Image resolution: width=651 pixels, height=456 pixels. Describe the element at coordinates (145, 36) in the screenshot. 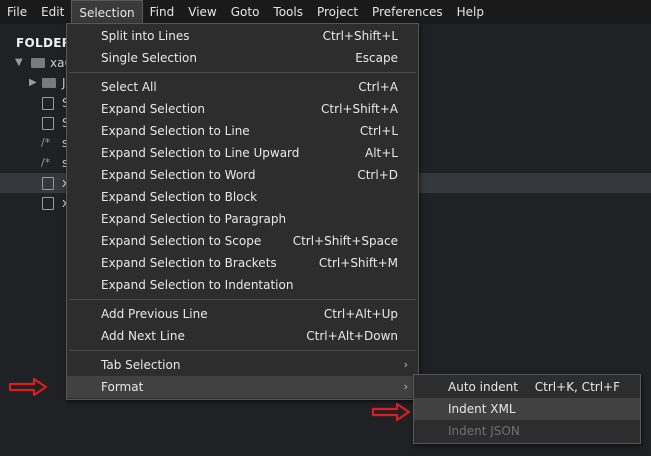

I see `menu-item-label: Split into Lines` at that location.